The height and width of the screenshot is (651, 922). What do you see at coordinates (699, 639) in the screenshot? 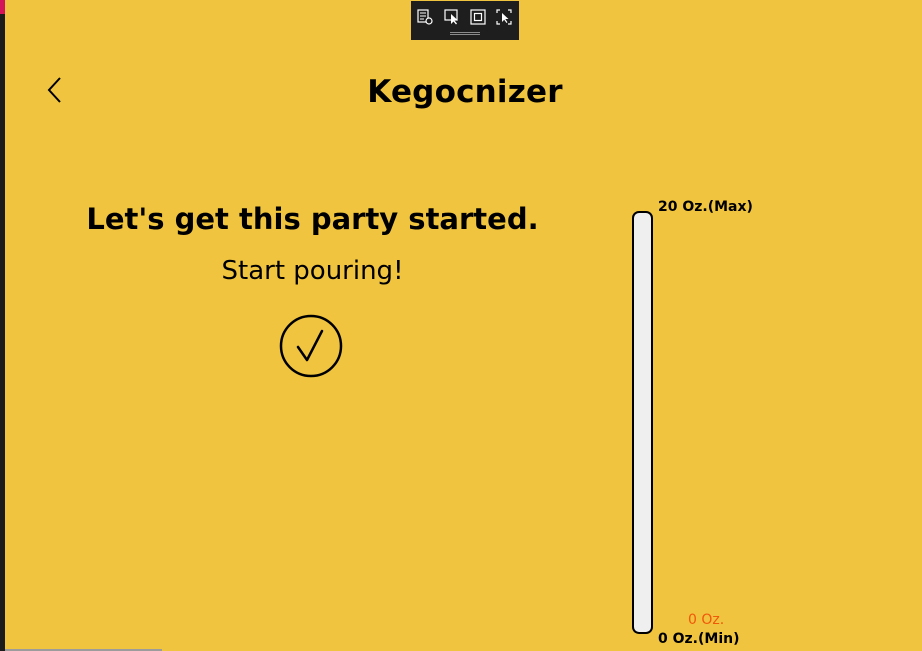
I see `gauge-min-label: 0 Oz.(Min)` at bounding box center [699, 639].